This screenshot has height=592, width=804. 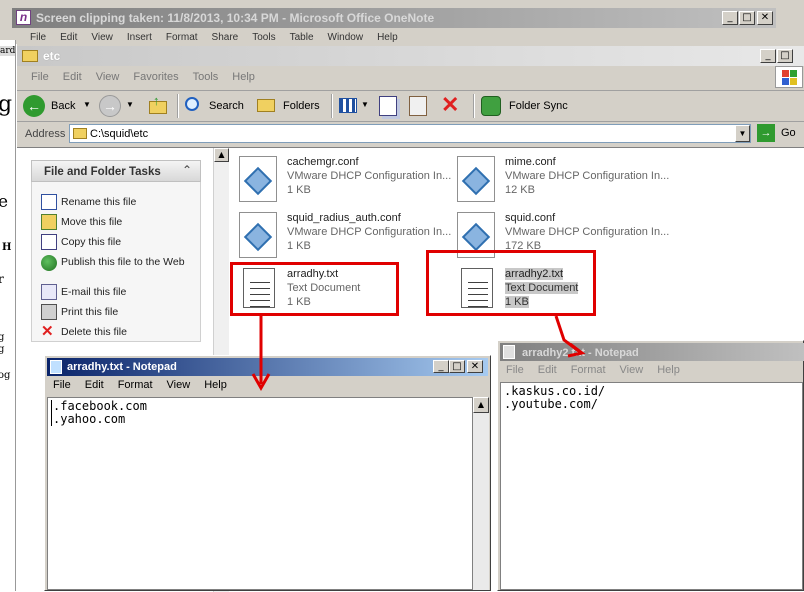 I want to click on task-copy: Copy this file, so click(x=81, y=242).